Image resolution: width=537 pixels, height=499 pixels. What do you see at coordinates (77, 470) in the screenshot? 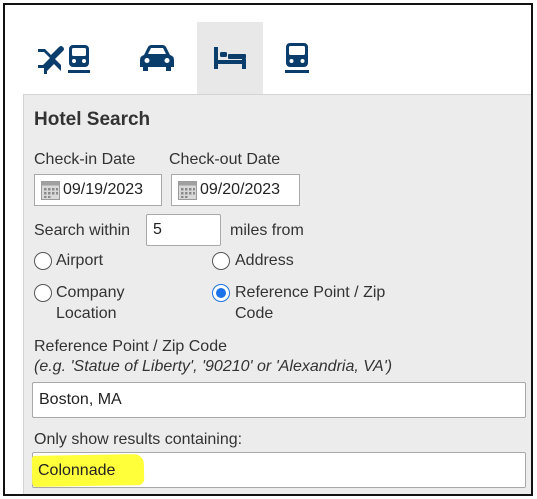
I see `results-filter-value: Colonnade` at bounding box center [77, 470].